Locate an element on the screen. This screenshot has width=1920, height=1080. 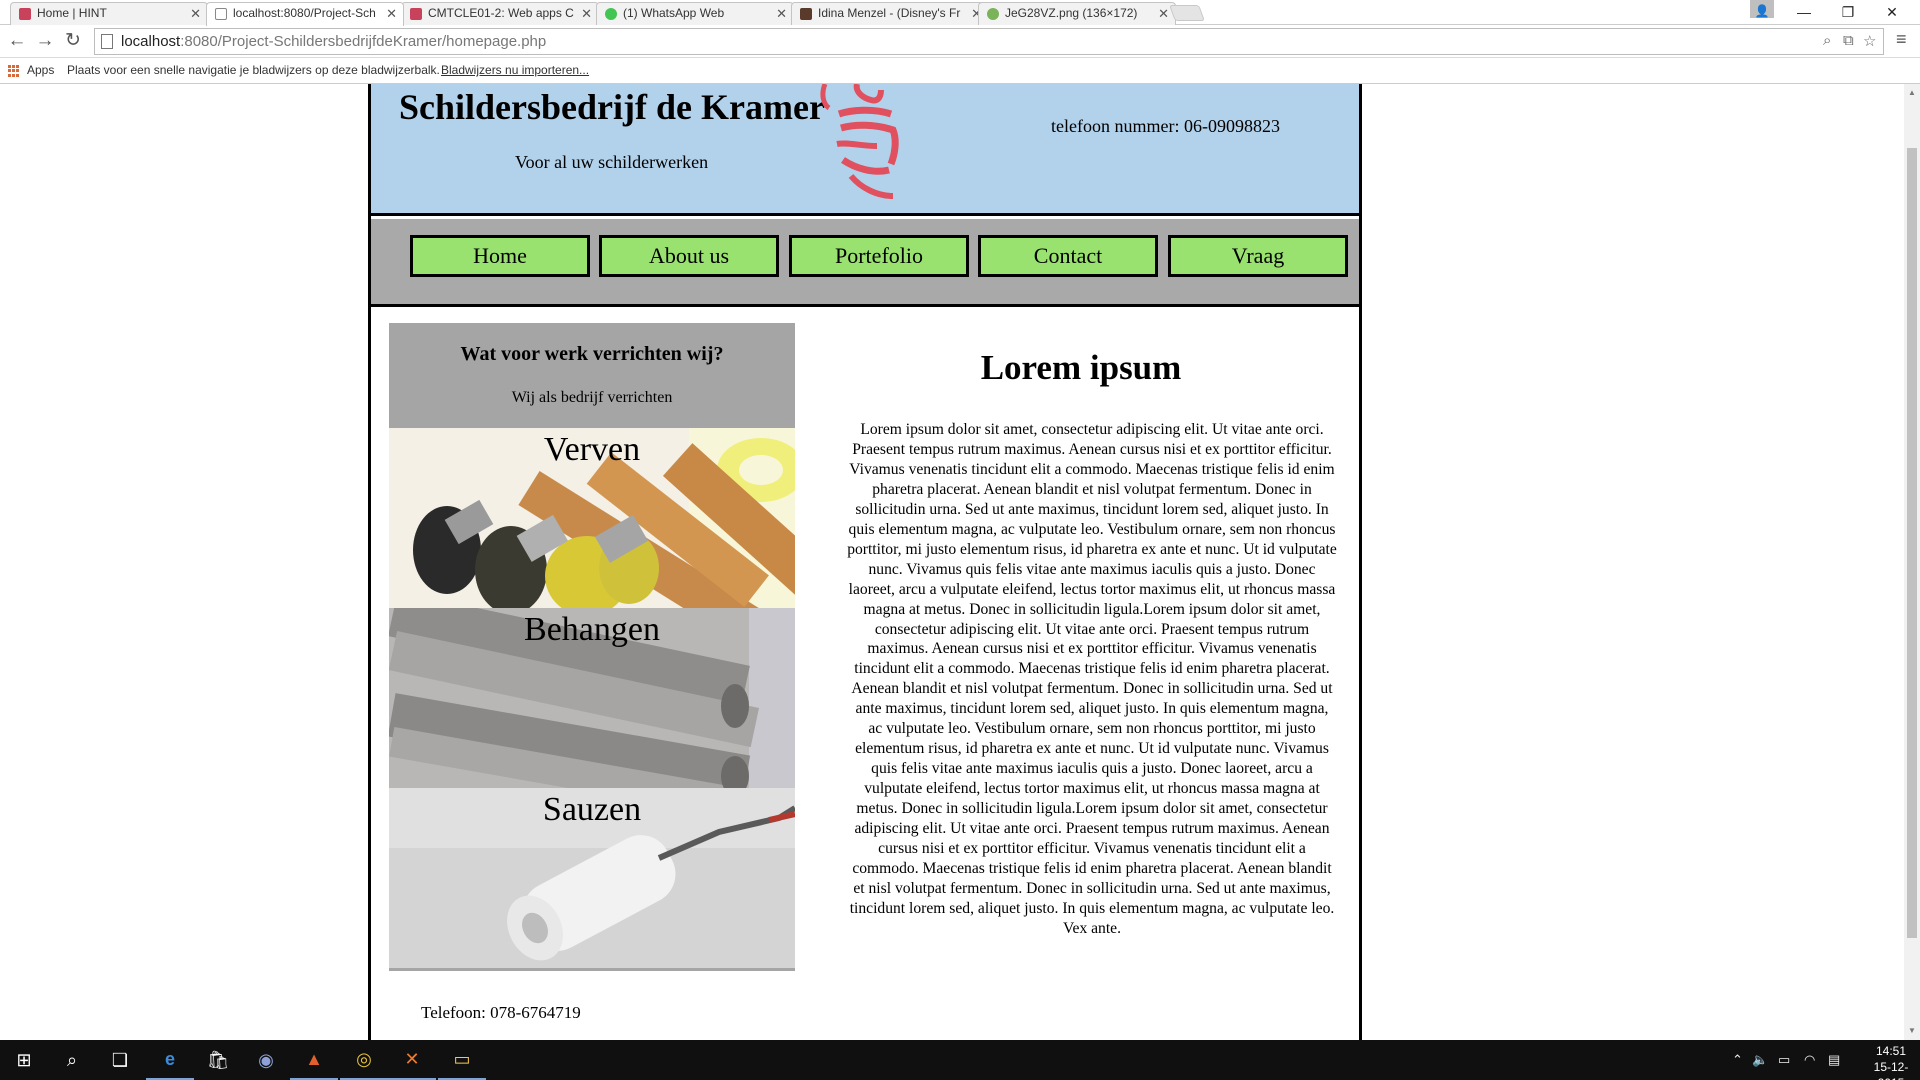
nav-contact-button: Contact is located at coordinates (1068, 256).